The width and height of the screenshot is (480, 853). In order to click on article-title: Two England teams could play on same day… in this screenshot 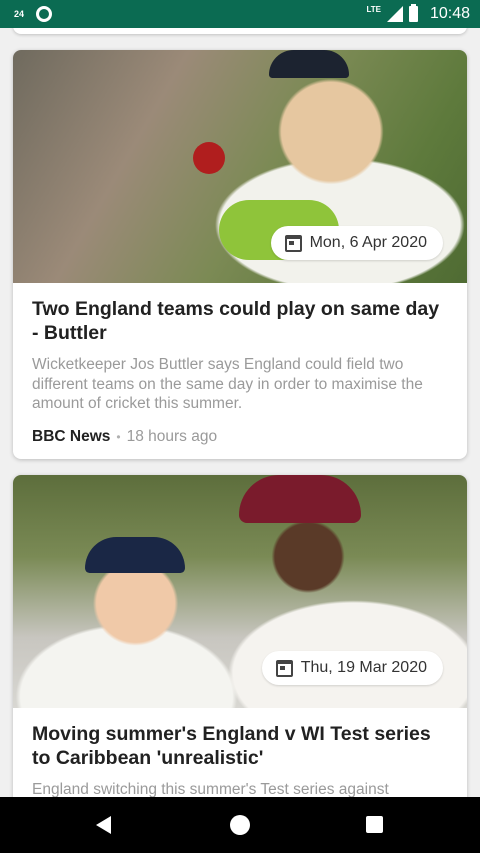, I will do `click(236, 321)`.